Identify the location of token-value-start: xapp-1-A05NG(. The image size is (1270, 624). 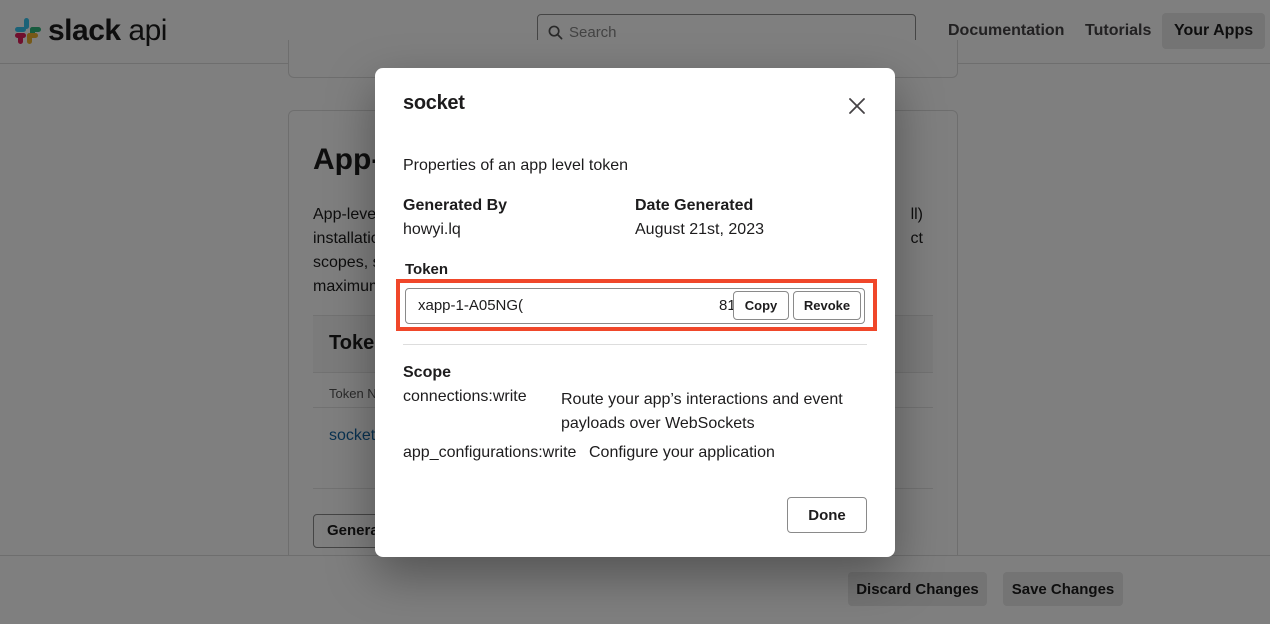
(471, 305).